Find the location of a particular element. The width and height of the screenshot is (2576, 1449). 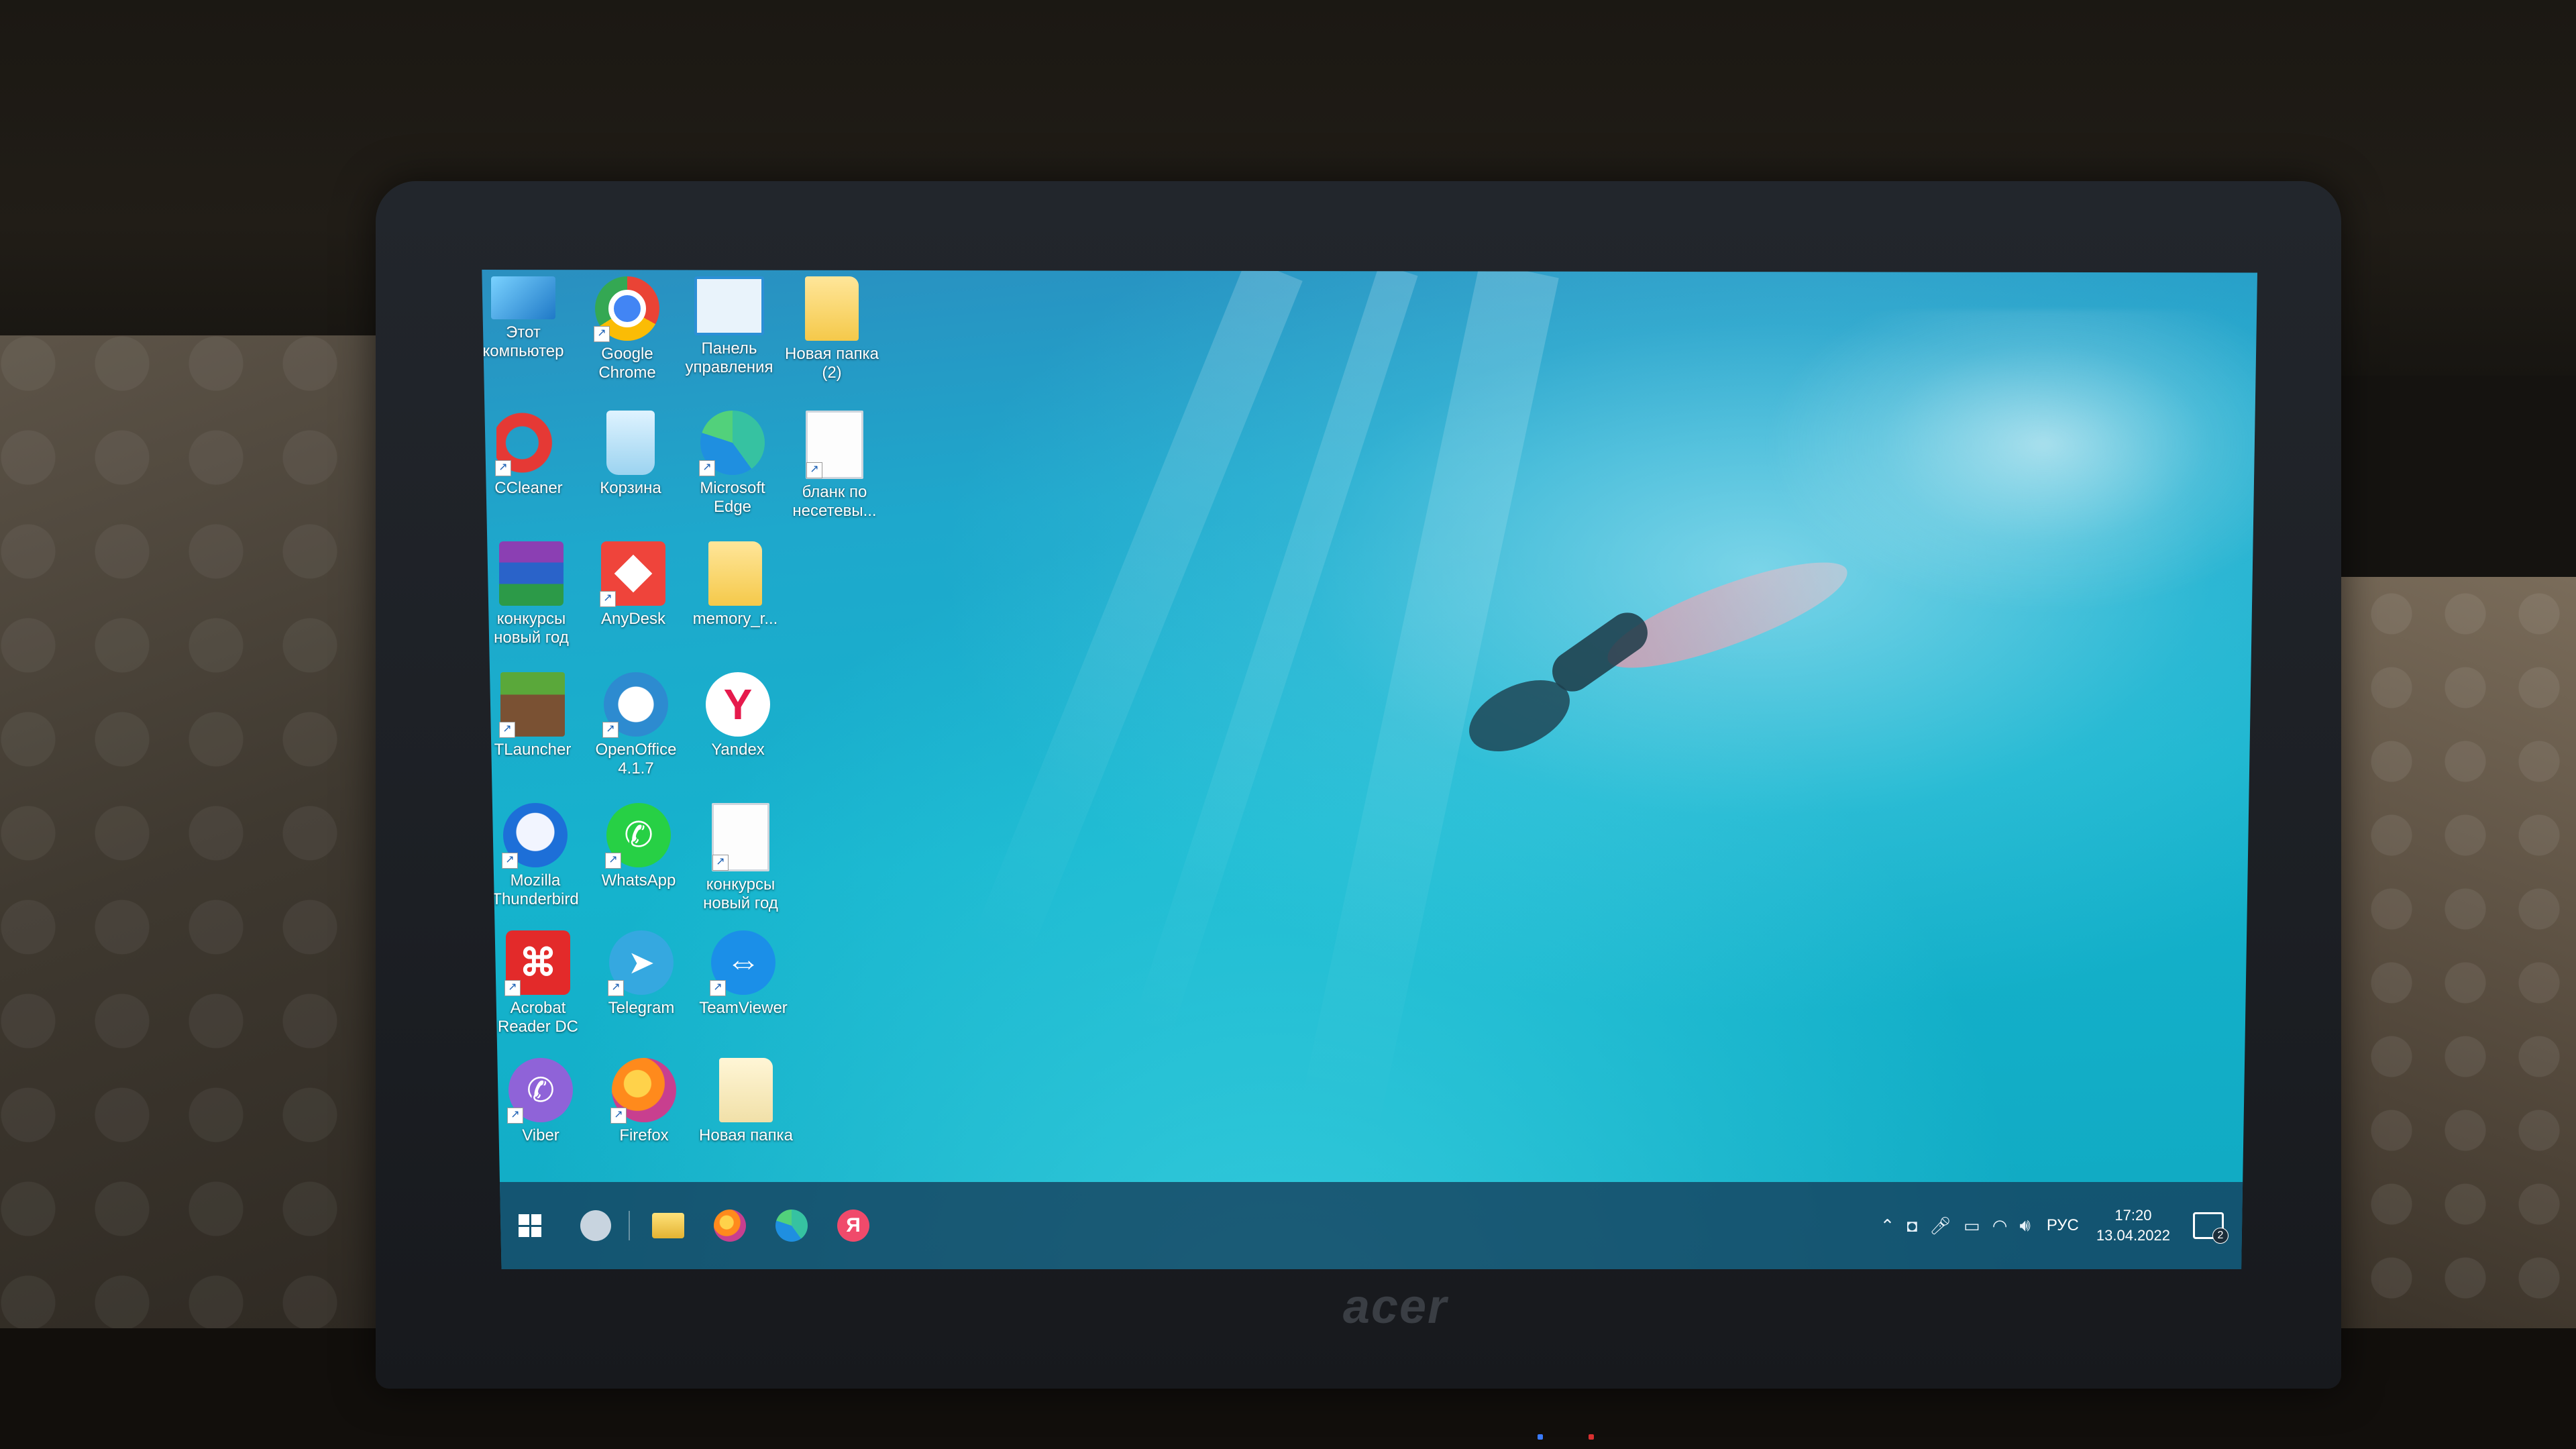

yandex-browser-icon: Я is located at coordinates (853, 1226).